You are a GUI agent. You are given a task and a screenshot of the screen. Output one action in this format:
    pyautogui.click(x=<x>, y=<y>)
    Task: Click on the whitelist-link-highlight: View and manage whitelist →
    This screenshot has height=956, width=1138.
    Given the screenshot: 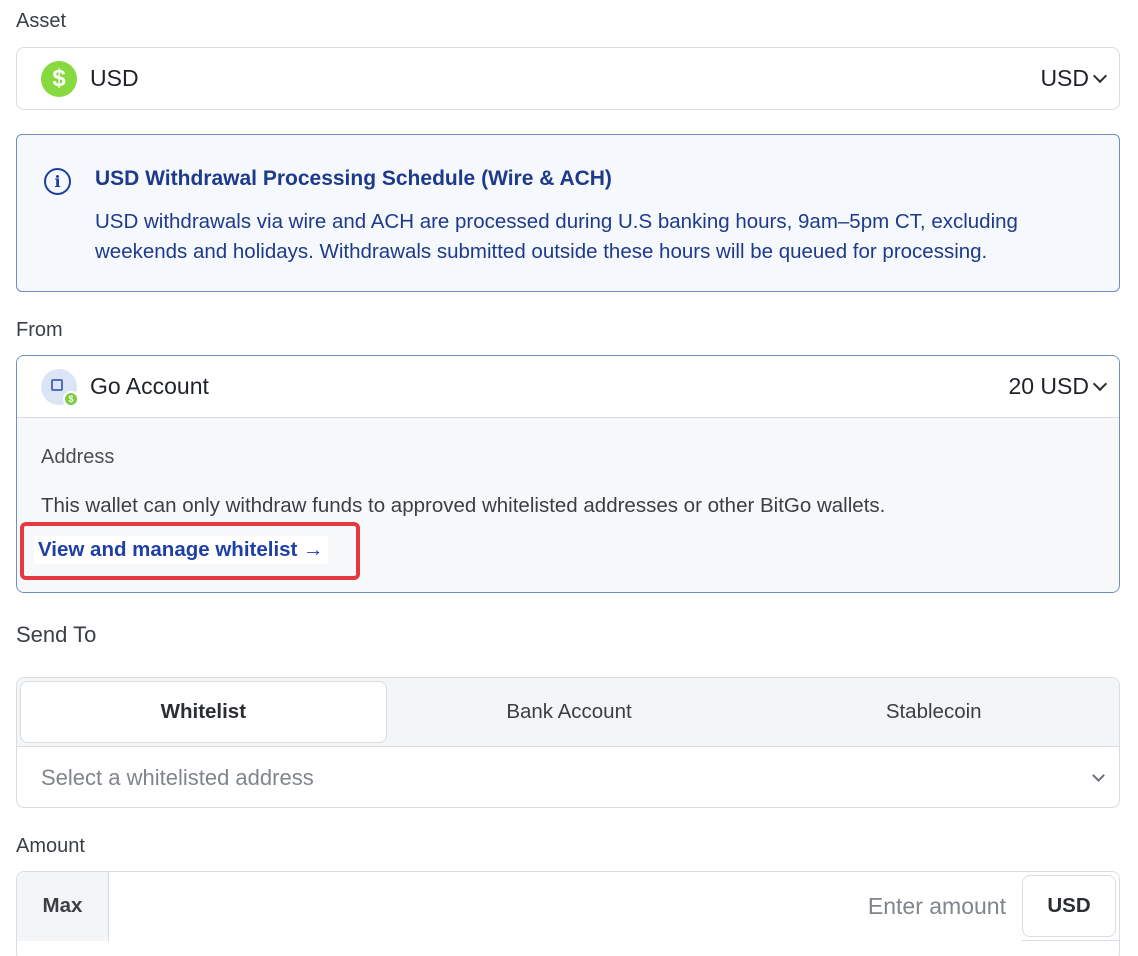 What is the action you would take?
    pyautogui.click(x=190, y=551)
    